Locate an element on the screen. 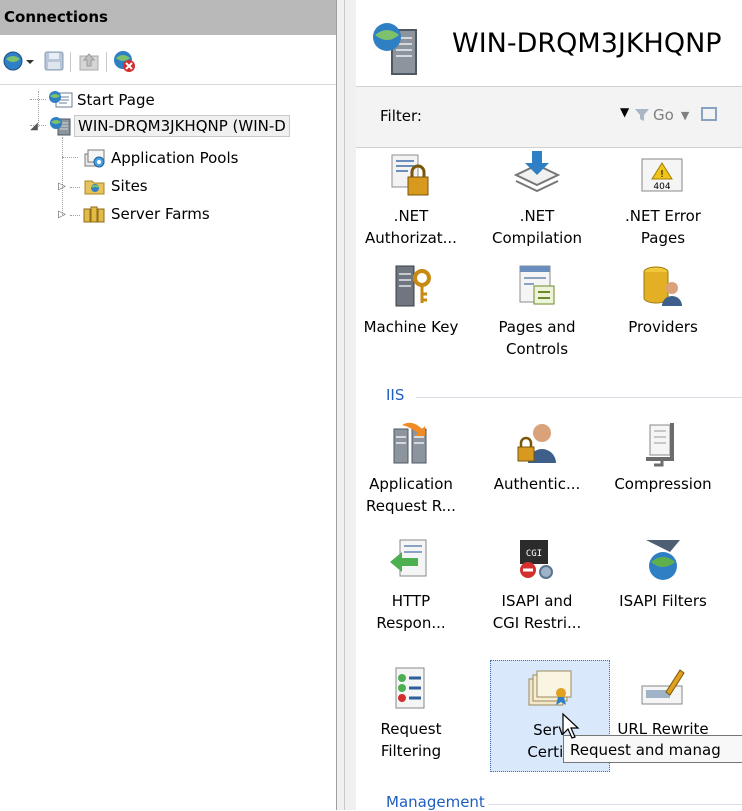  mouse-cursor-icon is located at coordinates (571, 725).